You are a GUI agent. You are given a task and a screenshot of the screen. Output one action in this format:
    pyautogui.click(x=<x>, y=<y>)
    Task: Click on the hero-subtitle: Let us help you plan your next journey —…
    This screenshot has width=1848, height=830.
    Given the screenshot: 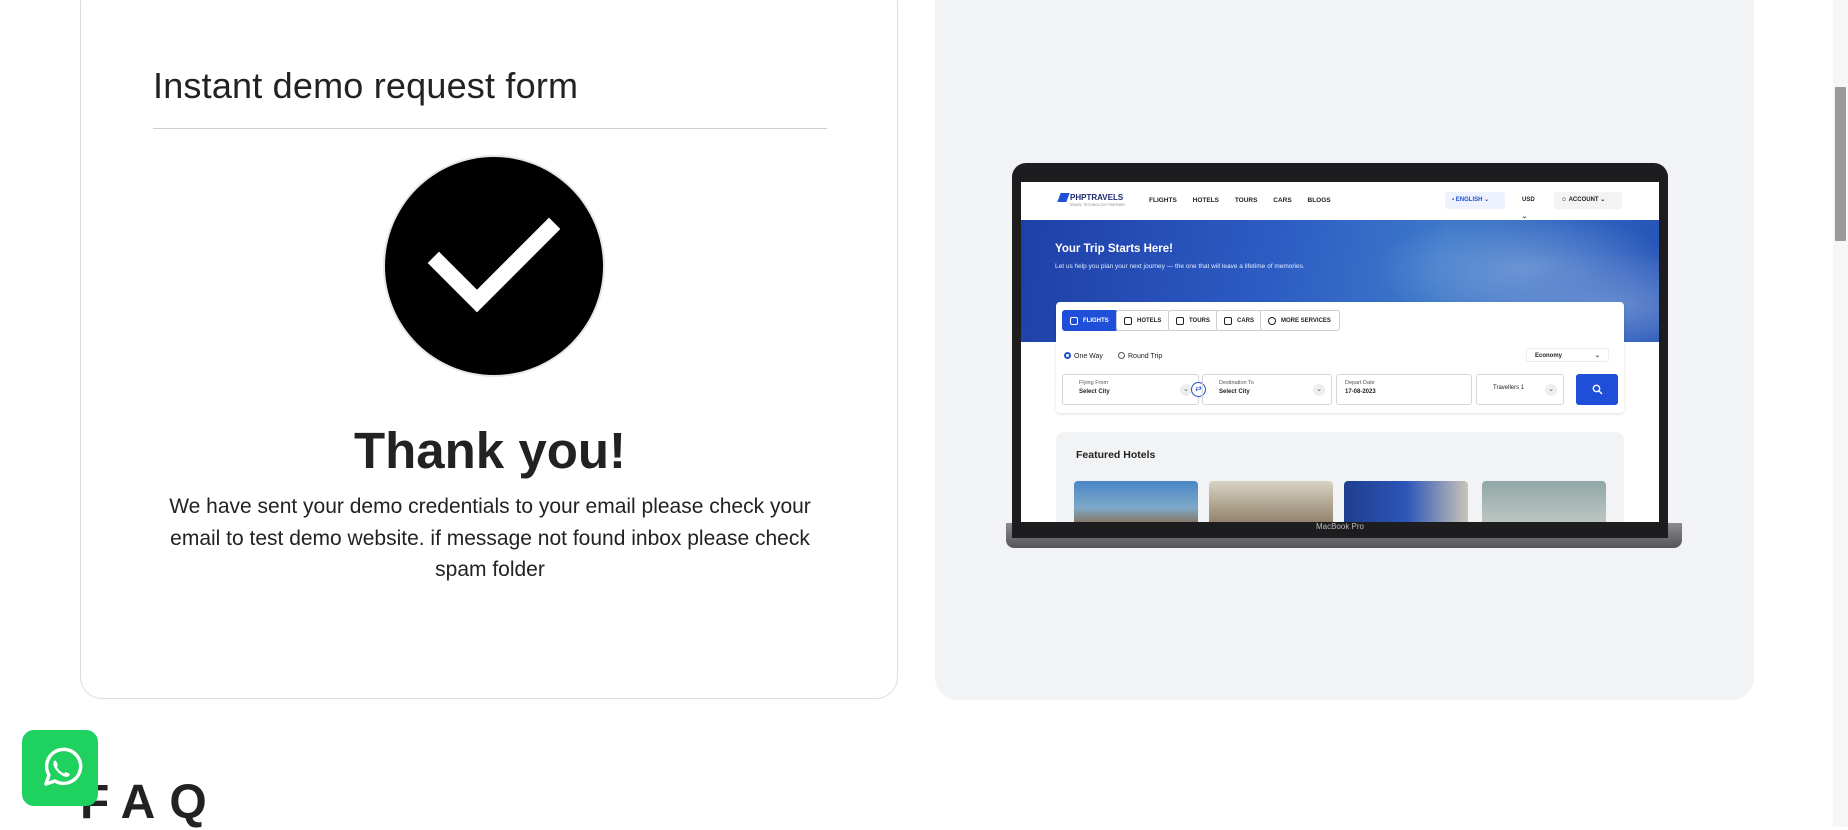 What is the action you would take?
    pyautogui.click(x=1180, y=266)
    